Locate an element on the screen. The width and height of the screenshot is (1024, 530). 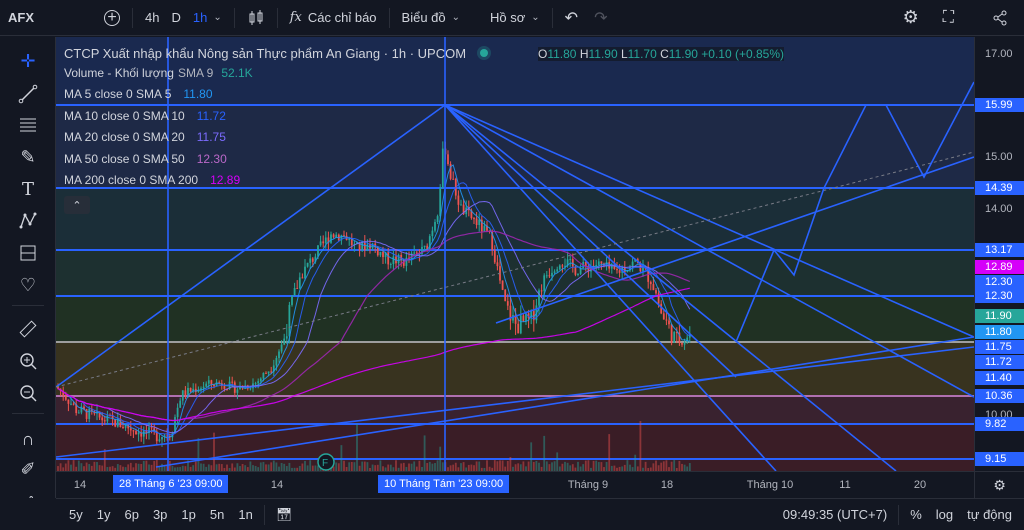
brush-icon: ✎ is located at coordinates (28, 157).